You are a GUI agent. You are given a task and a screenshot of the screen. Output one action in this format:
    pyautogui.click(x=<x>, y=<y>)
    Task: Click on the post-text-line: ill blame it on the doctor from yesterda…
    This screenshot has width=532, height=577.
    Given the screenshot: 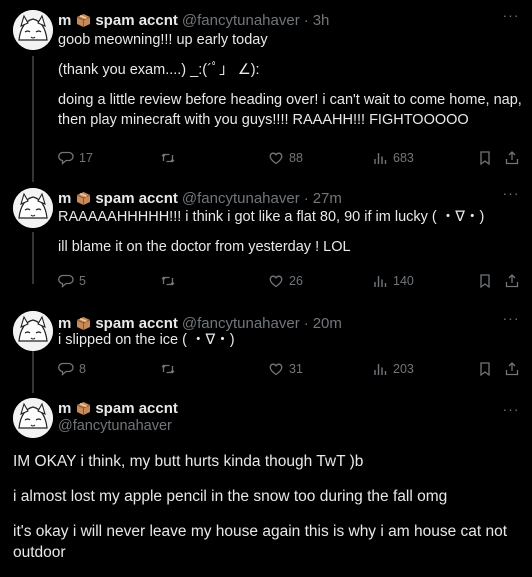 What is the action you would take?
    pyautogui.click(x=204, y=247)
    